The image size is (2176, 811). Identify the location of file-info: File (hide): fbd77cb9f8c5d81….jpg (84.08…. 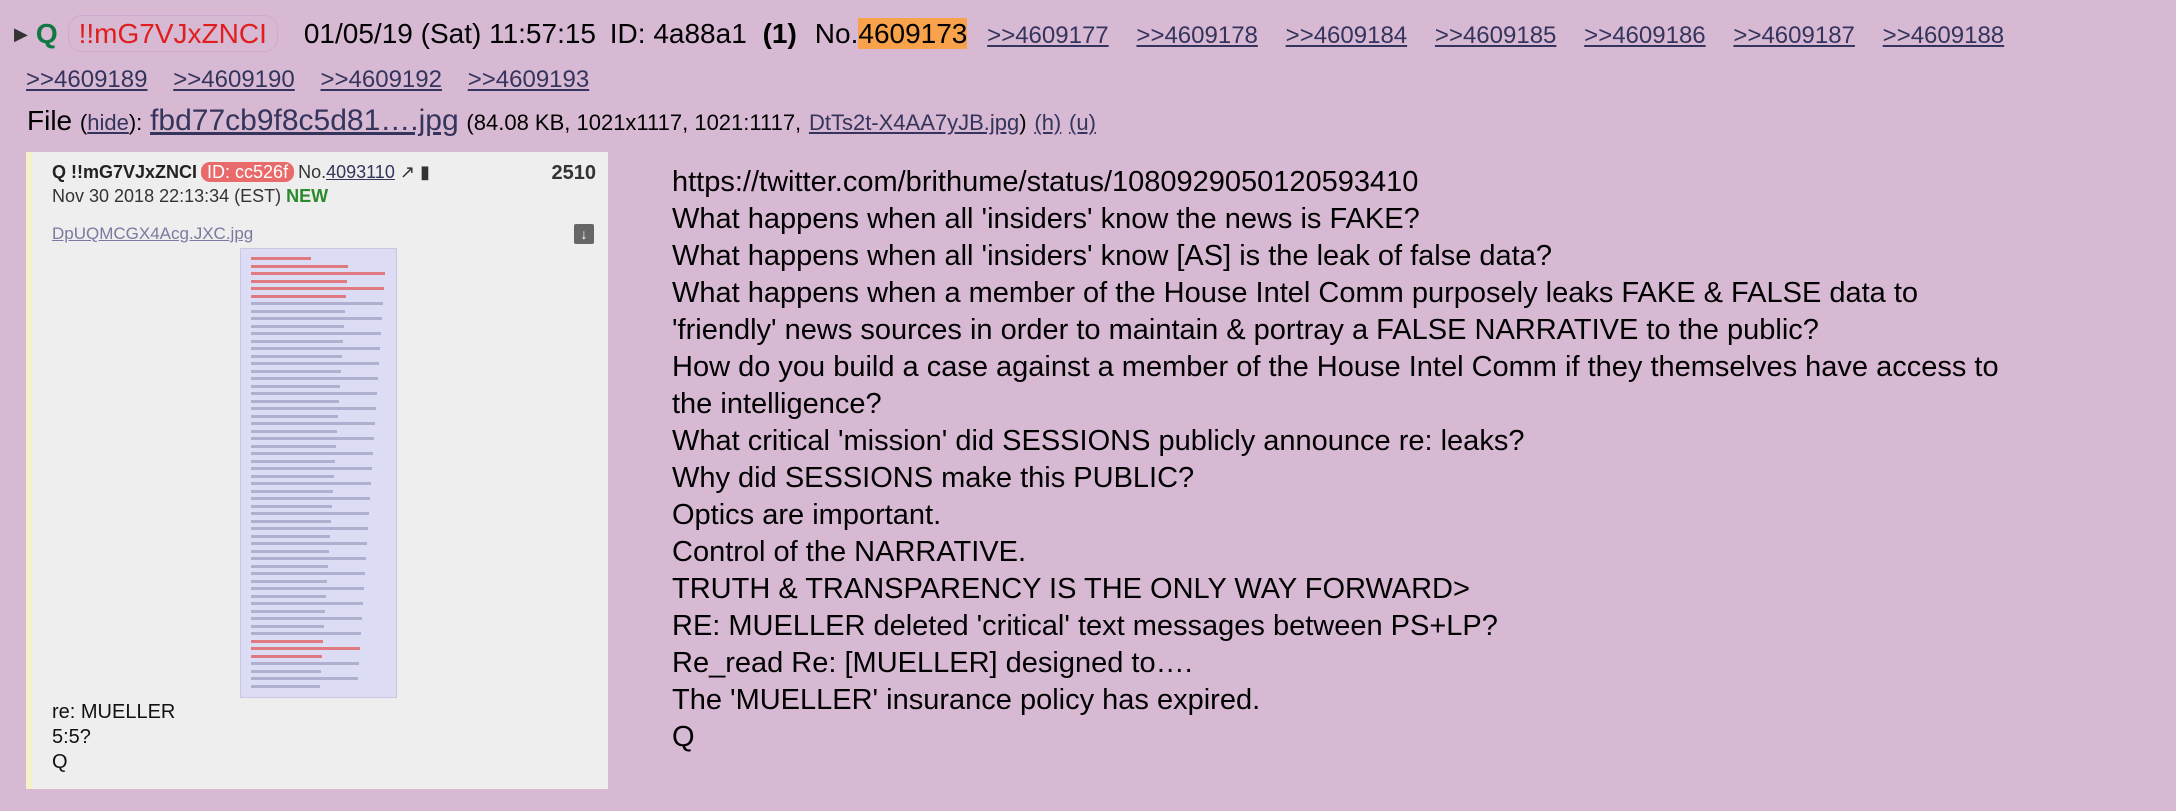
(561, 120).